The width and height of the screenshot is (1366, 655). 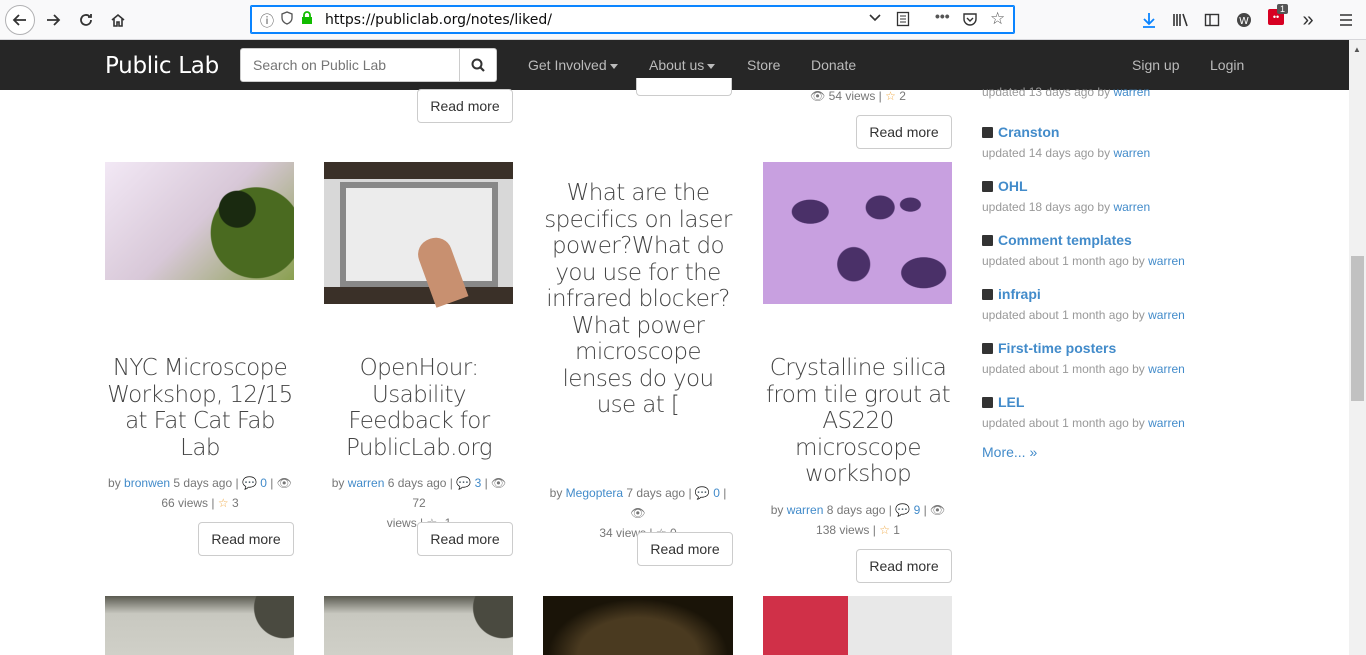 What do you see at coordinates (418, 235) in the screenshot?
I see `note-image-tablet` at bounding box center [418, 235].